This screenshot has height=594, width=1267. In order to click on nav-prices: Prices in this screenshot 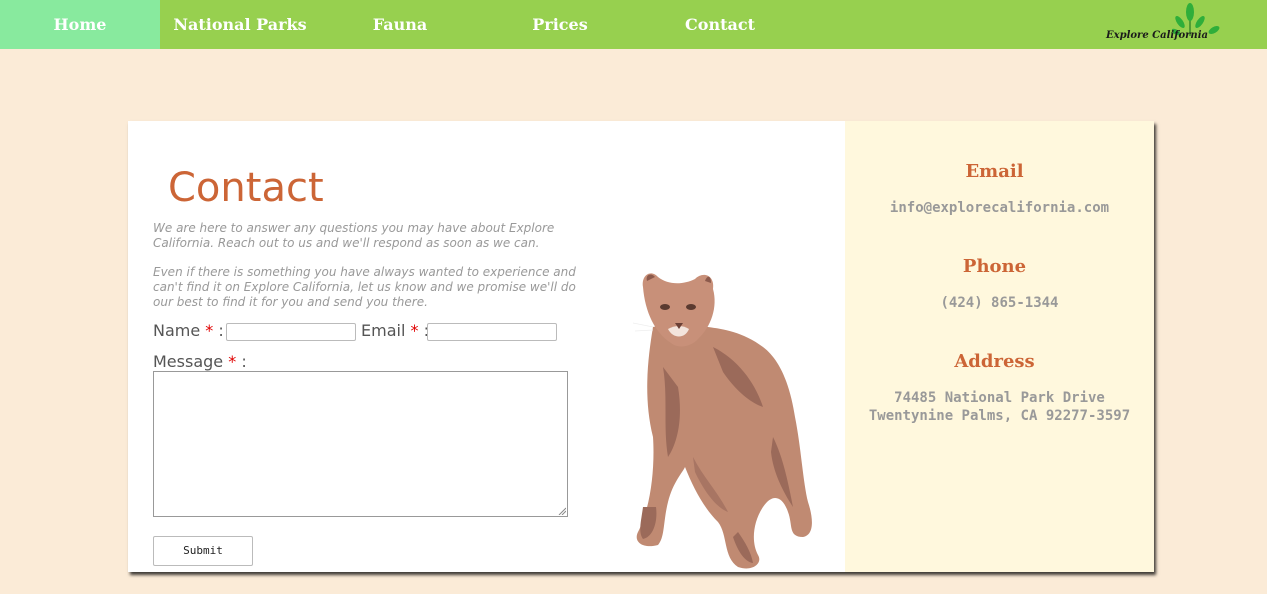, I will do `click(560, 24)`.